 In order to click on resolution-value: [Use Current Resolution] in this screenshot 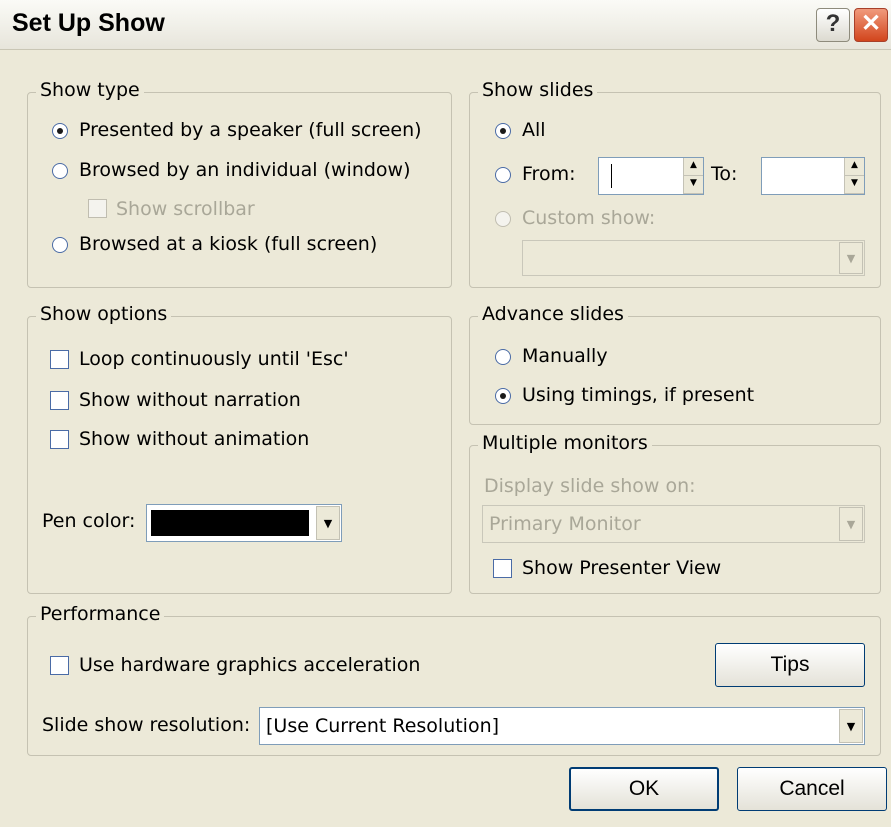, I will do `click(383, 726)`.